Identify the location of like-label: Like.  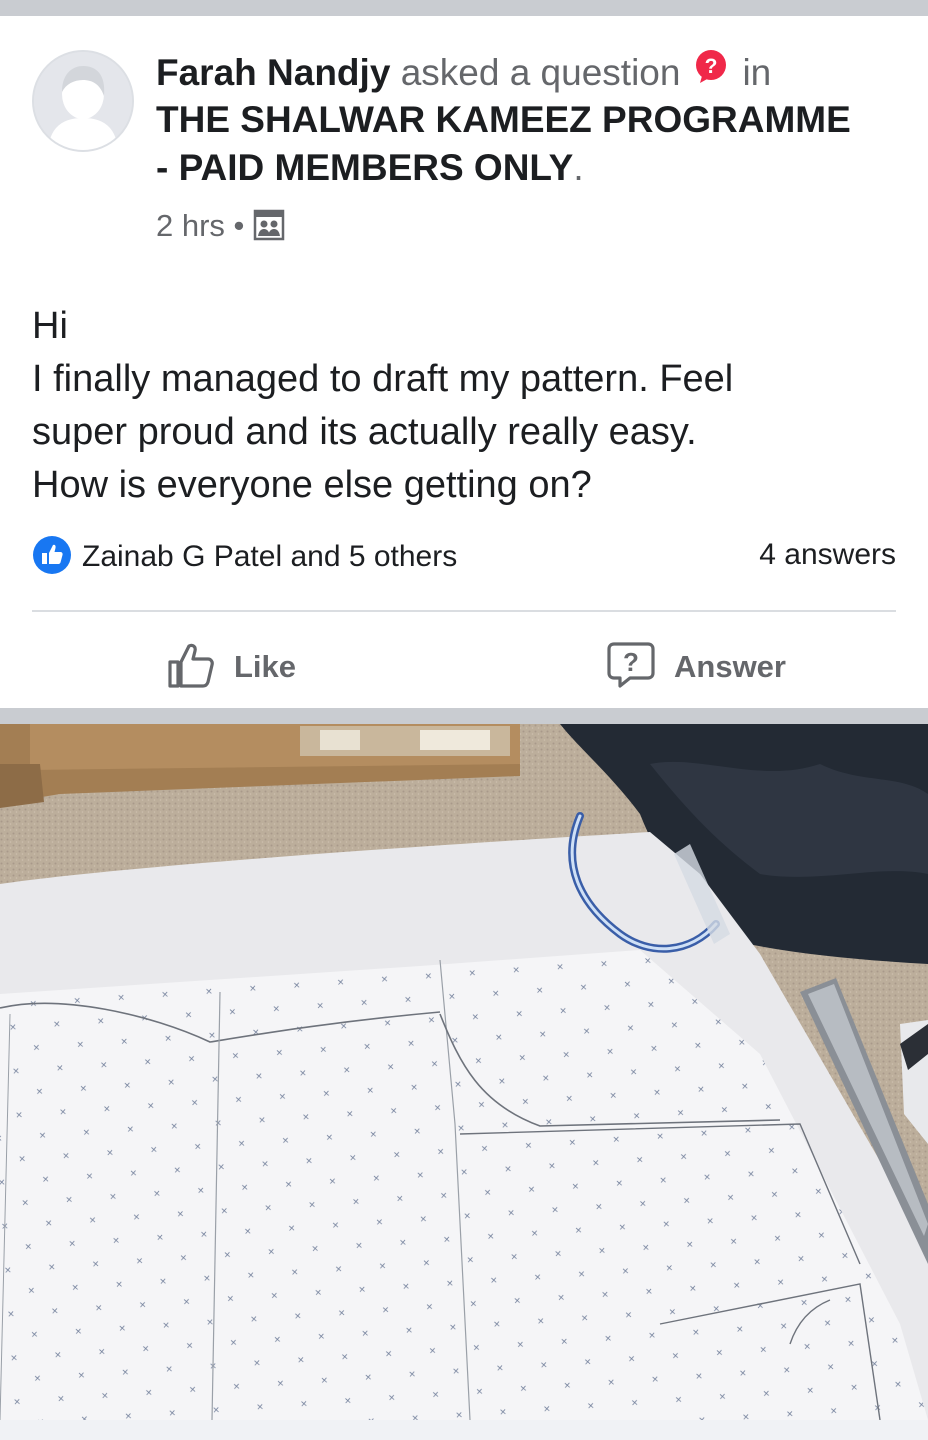
(265, 666).